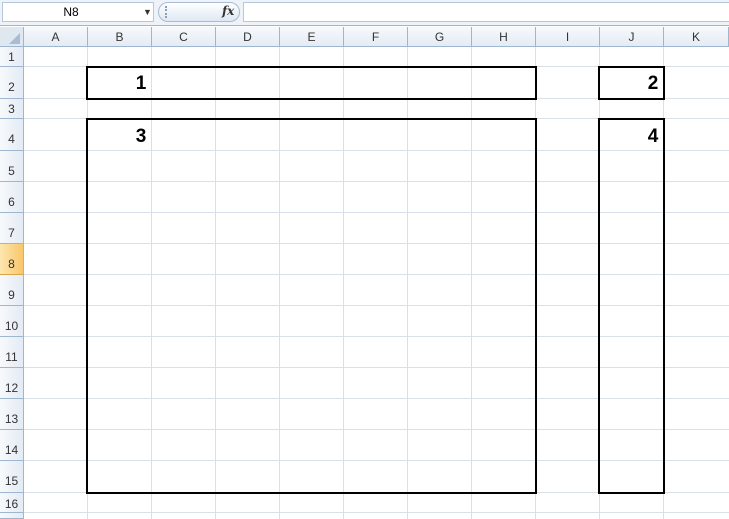 The height and width of the screenshot is (519, 729). Describe the element at coordinates (71, 12) in the screenshot. I see `name-box-value: N8` at that location.